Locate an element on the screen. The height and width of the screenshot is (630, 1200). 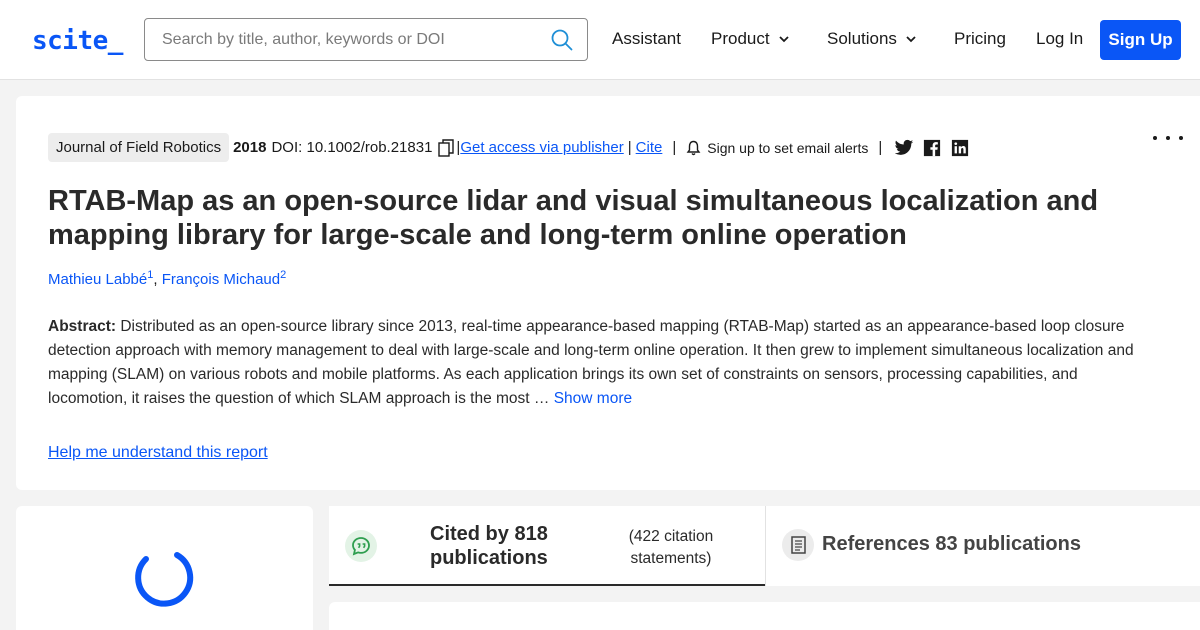
nav-assistant-label: Assistant is located at coordinates (646, 38).